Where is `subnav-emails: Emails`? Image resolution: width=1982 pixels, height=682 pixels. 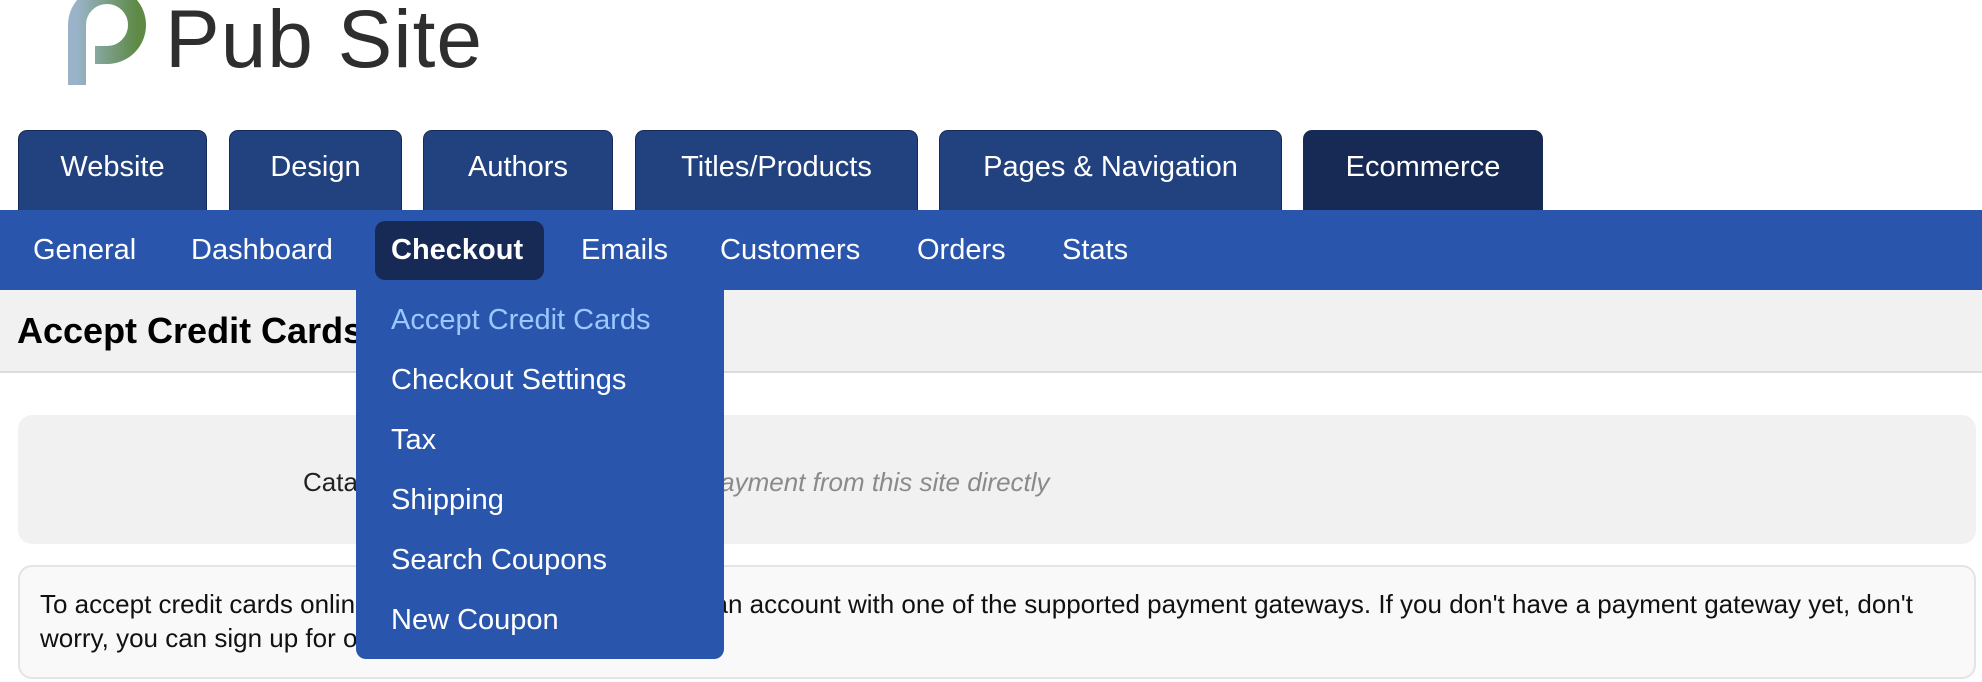 subnav-emails: Emails is located at coordinates (624, 250).